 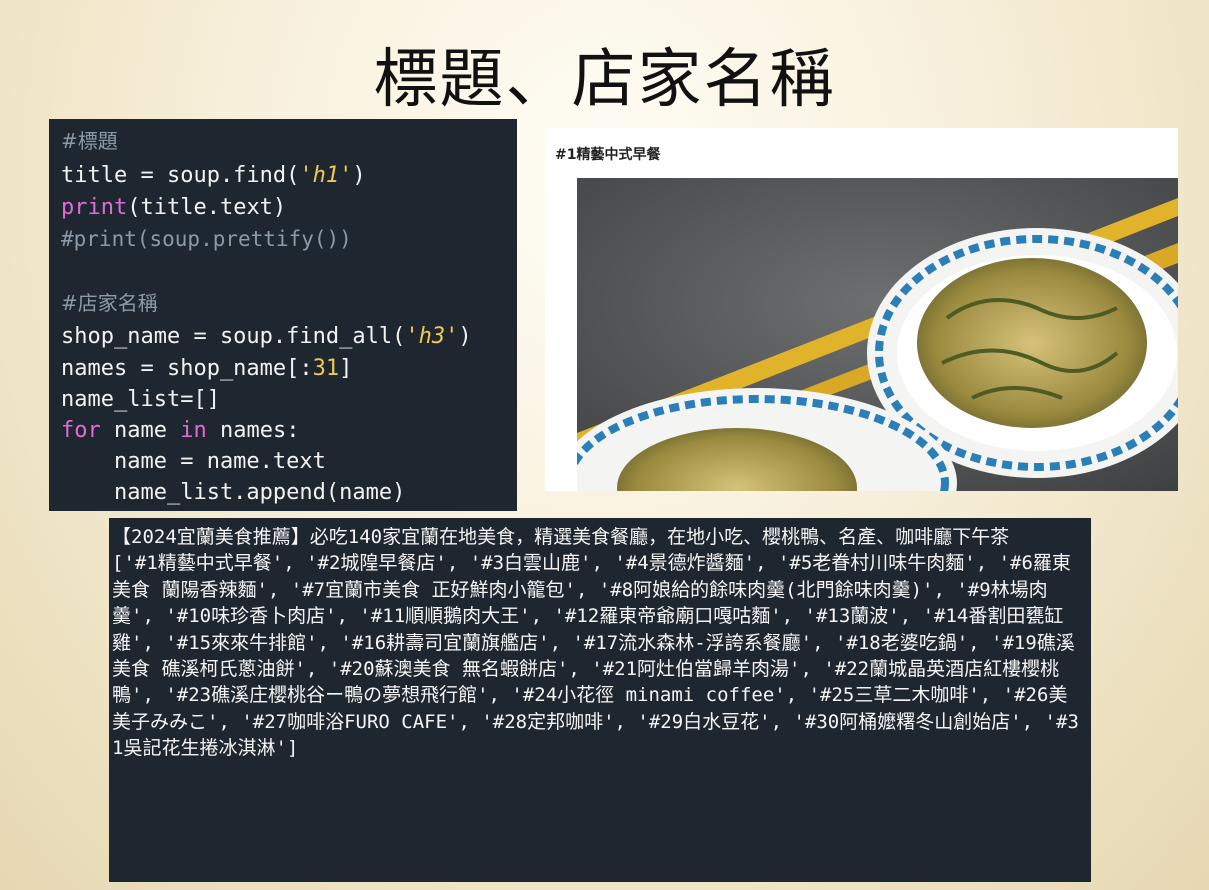 What do you see at coordinates (109, 303) in the screenshot?
I see `code-comment: #店家名稱` at bounding box center [109, 303].